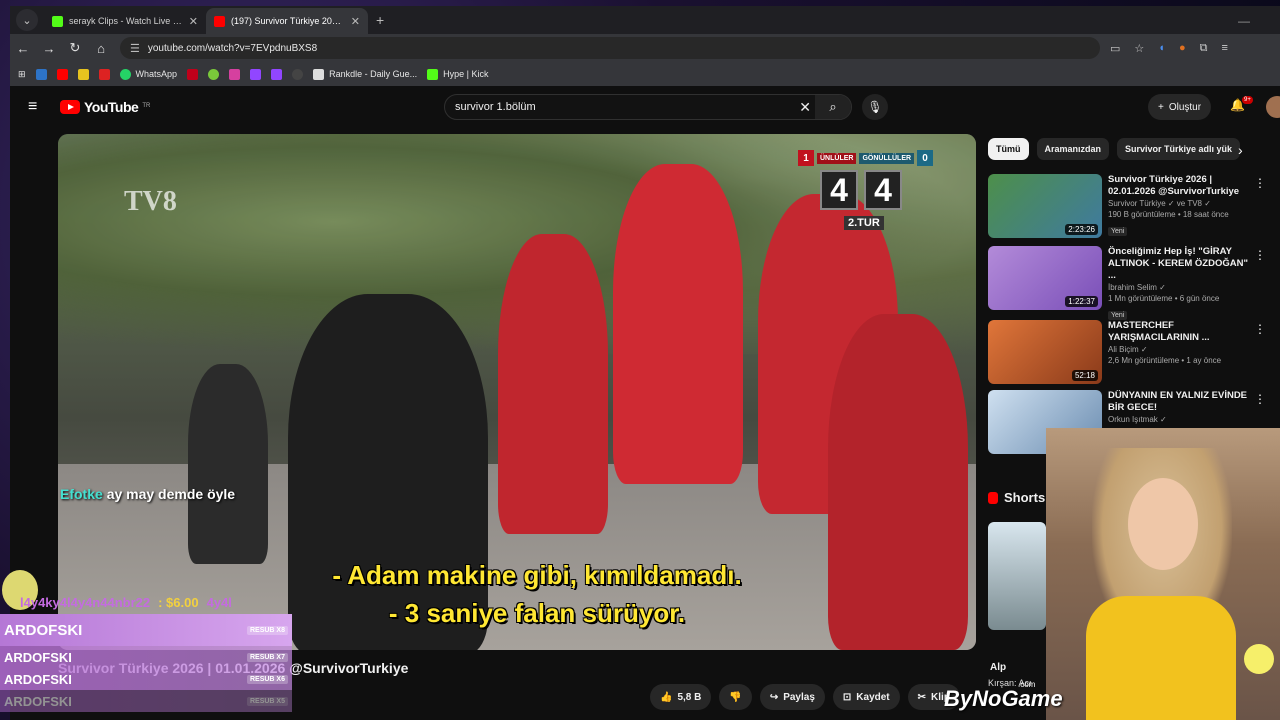 This screenshot has height=720, width=1280. What do you see at coordinates (1003, 698) in the screenshot?
I see `watermark-logo: ByNoGame` at bounding box center [1003, 698].